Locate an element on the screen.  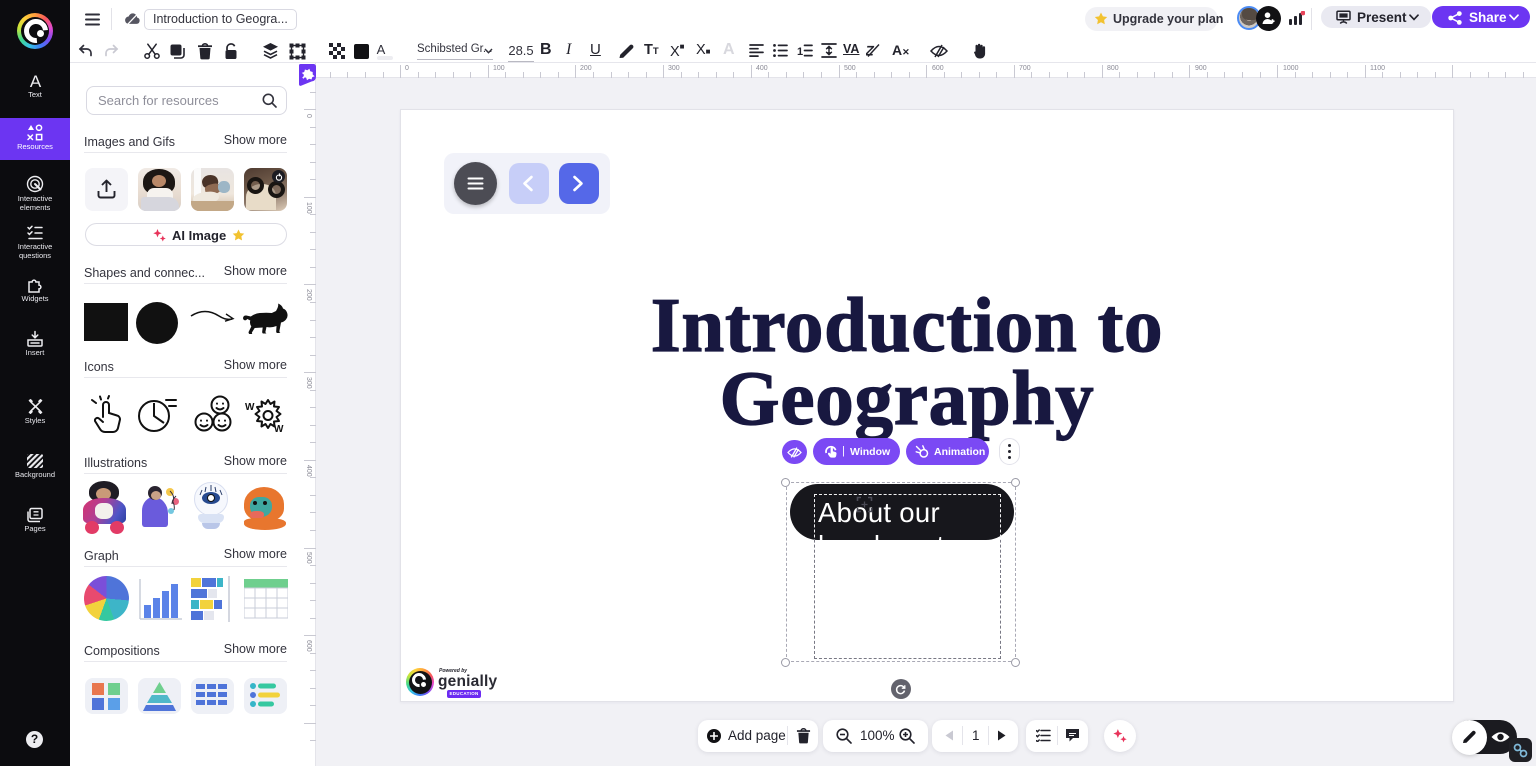
svg-text: 1 is located at coordinates (800, 51).